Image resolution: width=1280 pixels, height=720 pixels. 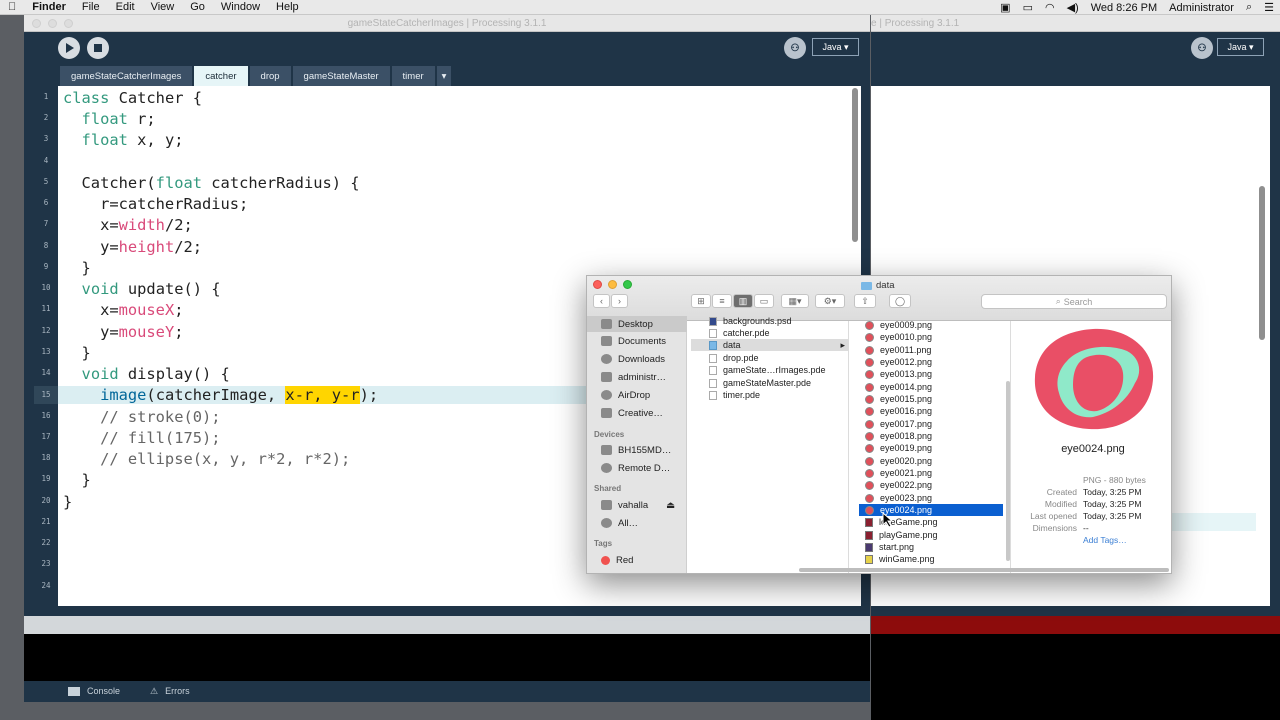 What do you see at coordinates (341, 76) in the screenshot?
I see `tab-gameStateMaster: gameStateMaster` at bounding box center [341, 76].